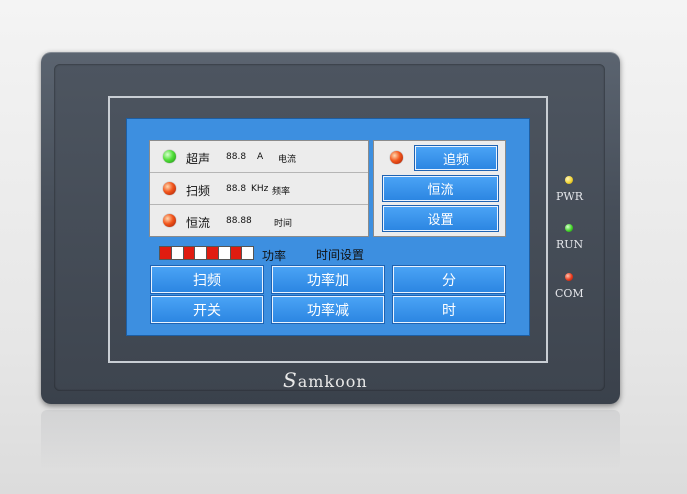 This screenshot has width=687, height=494. Describe the element at coordinates (198, 159) in the screenshot. I see `row-name: 超声` at that location.